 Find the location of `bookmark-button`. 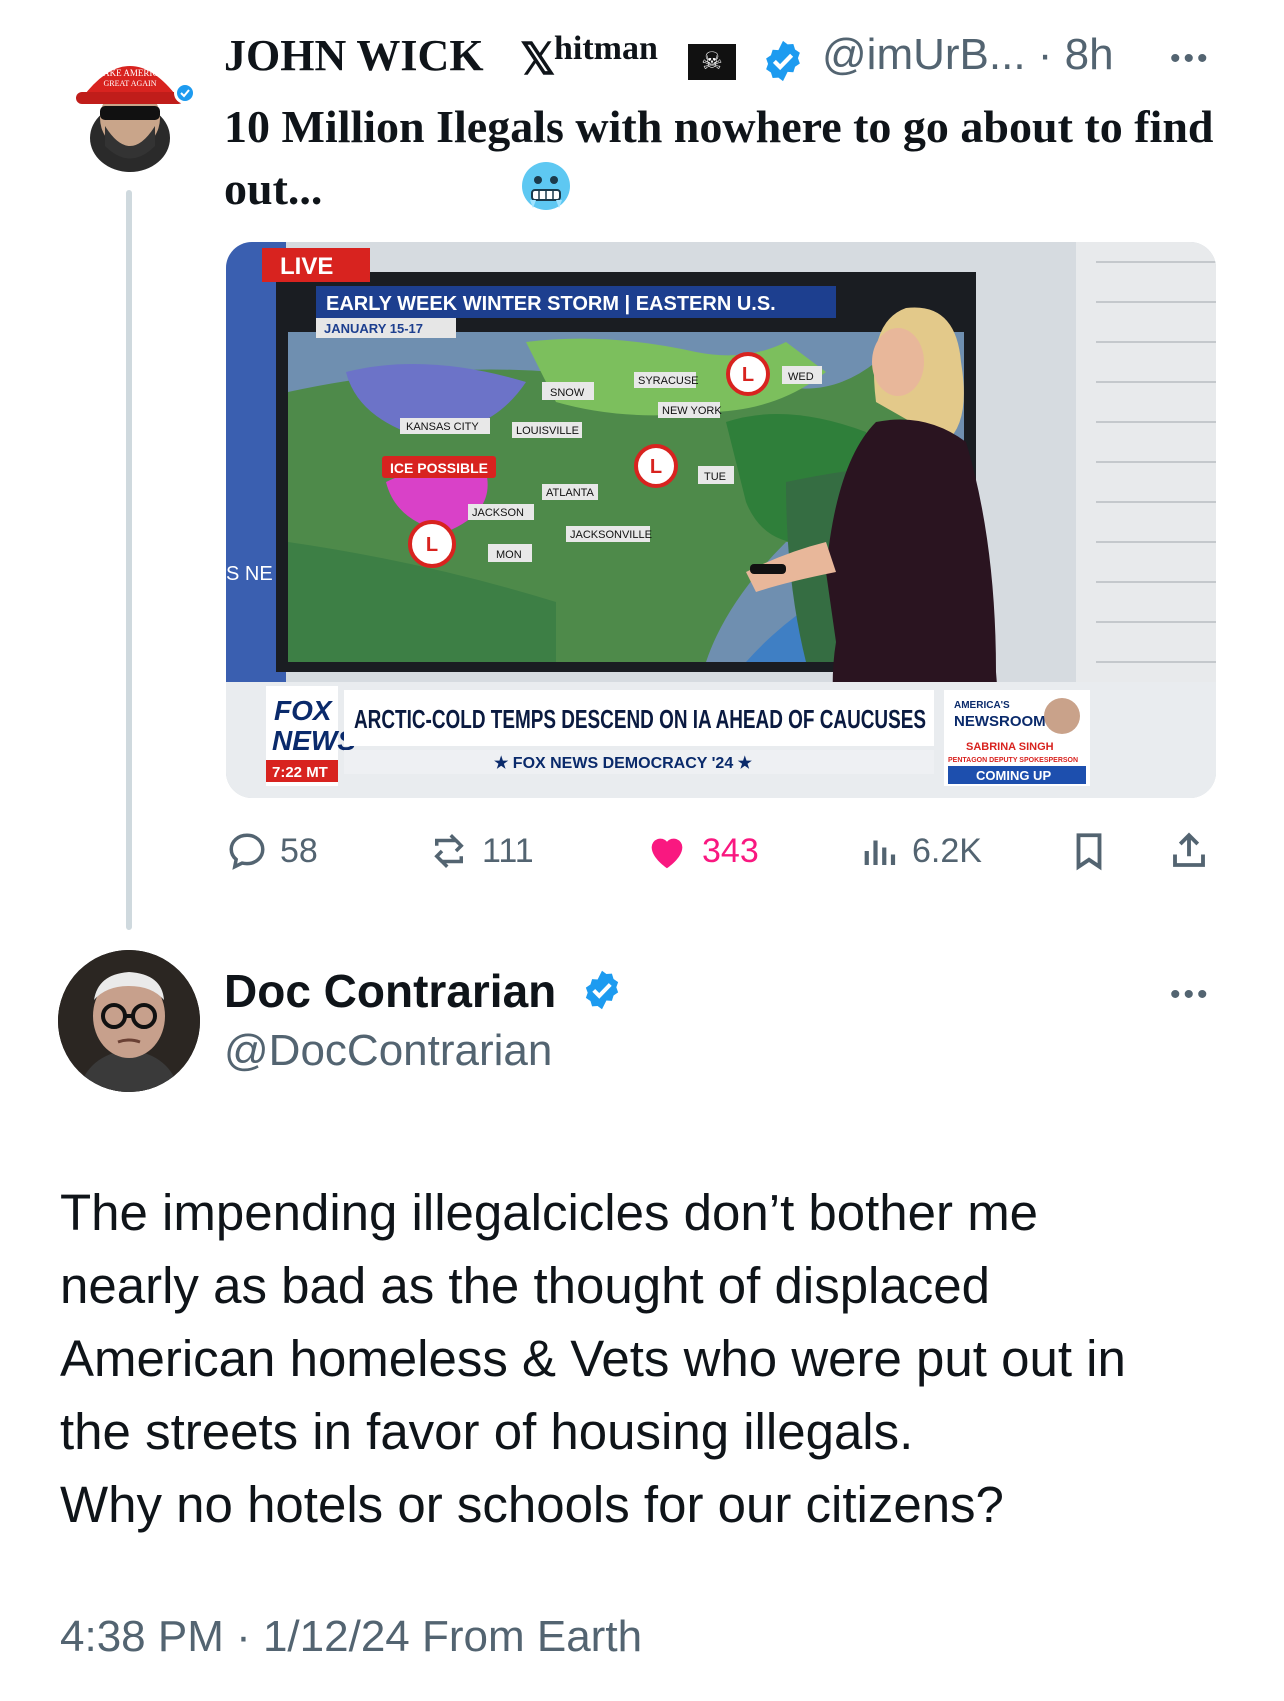

bookmark-button is located at coordinates (1095, 851).